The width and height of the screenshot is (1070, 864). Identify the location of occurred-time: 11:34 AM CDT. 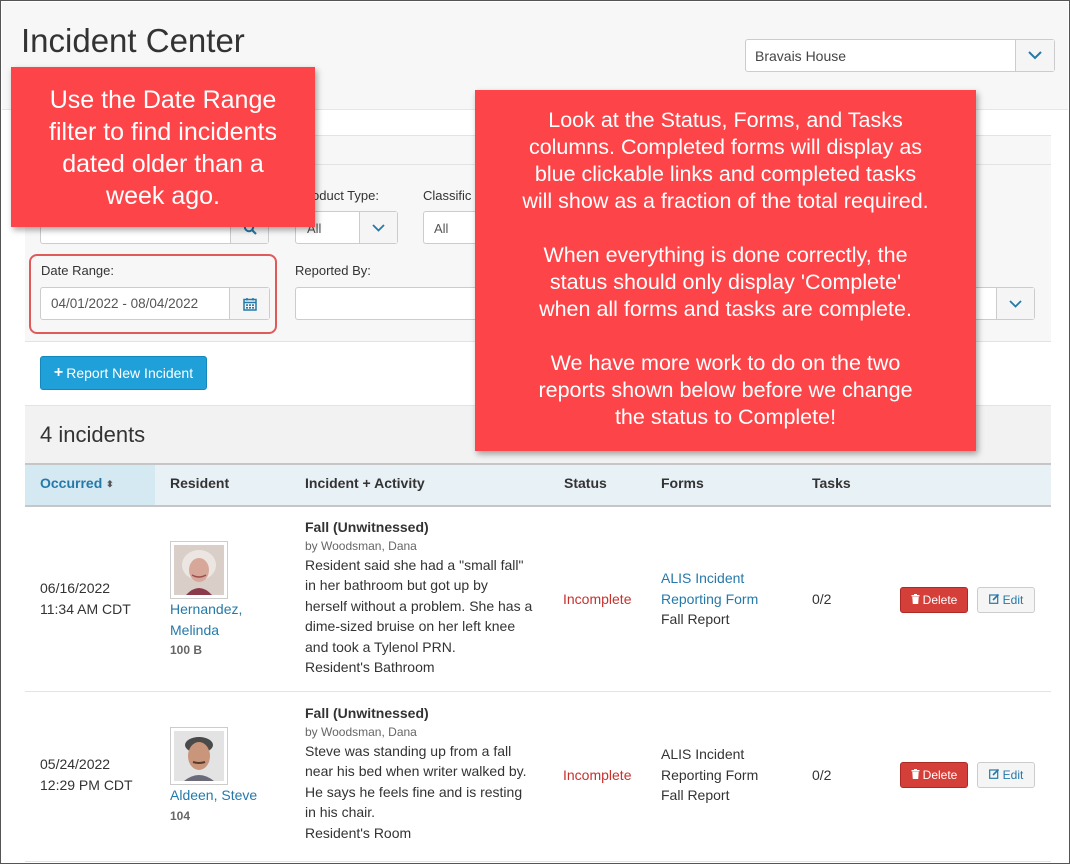
(85, 608).